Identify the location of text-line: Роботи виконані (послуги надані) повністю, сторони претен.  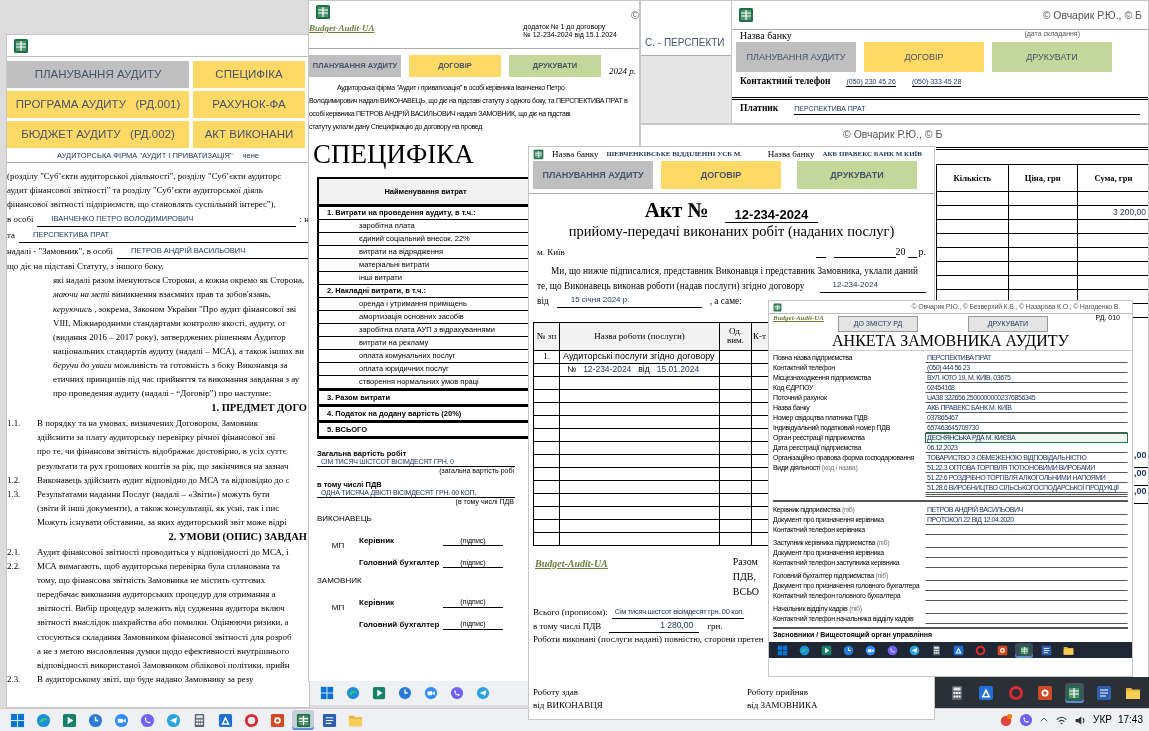
(648, 639).